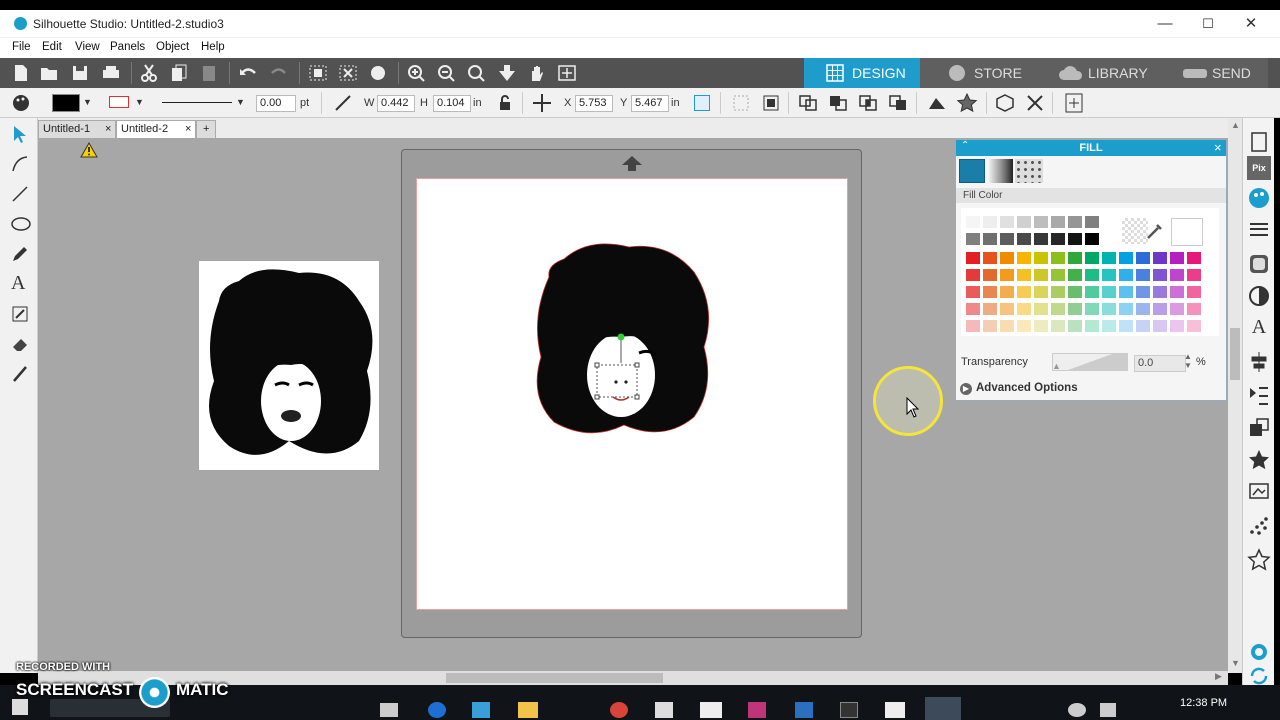 The width and height of the screenshot is (1280, 720). Describe the element at coordinates (77, 129) in the screenshot. I see `tab-untitled-1: Untitled-1 ×` at that location.